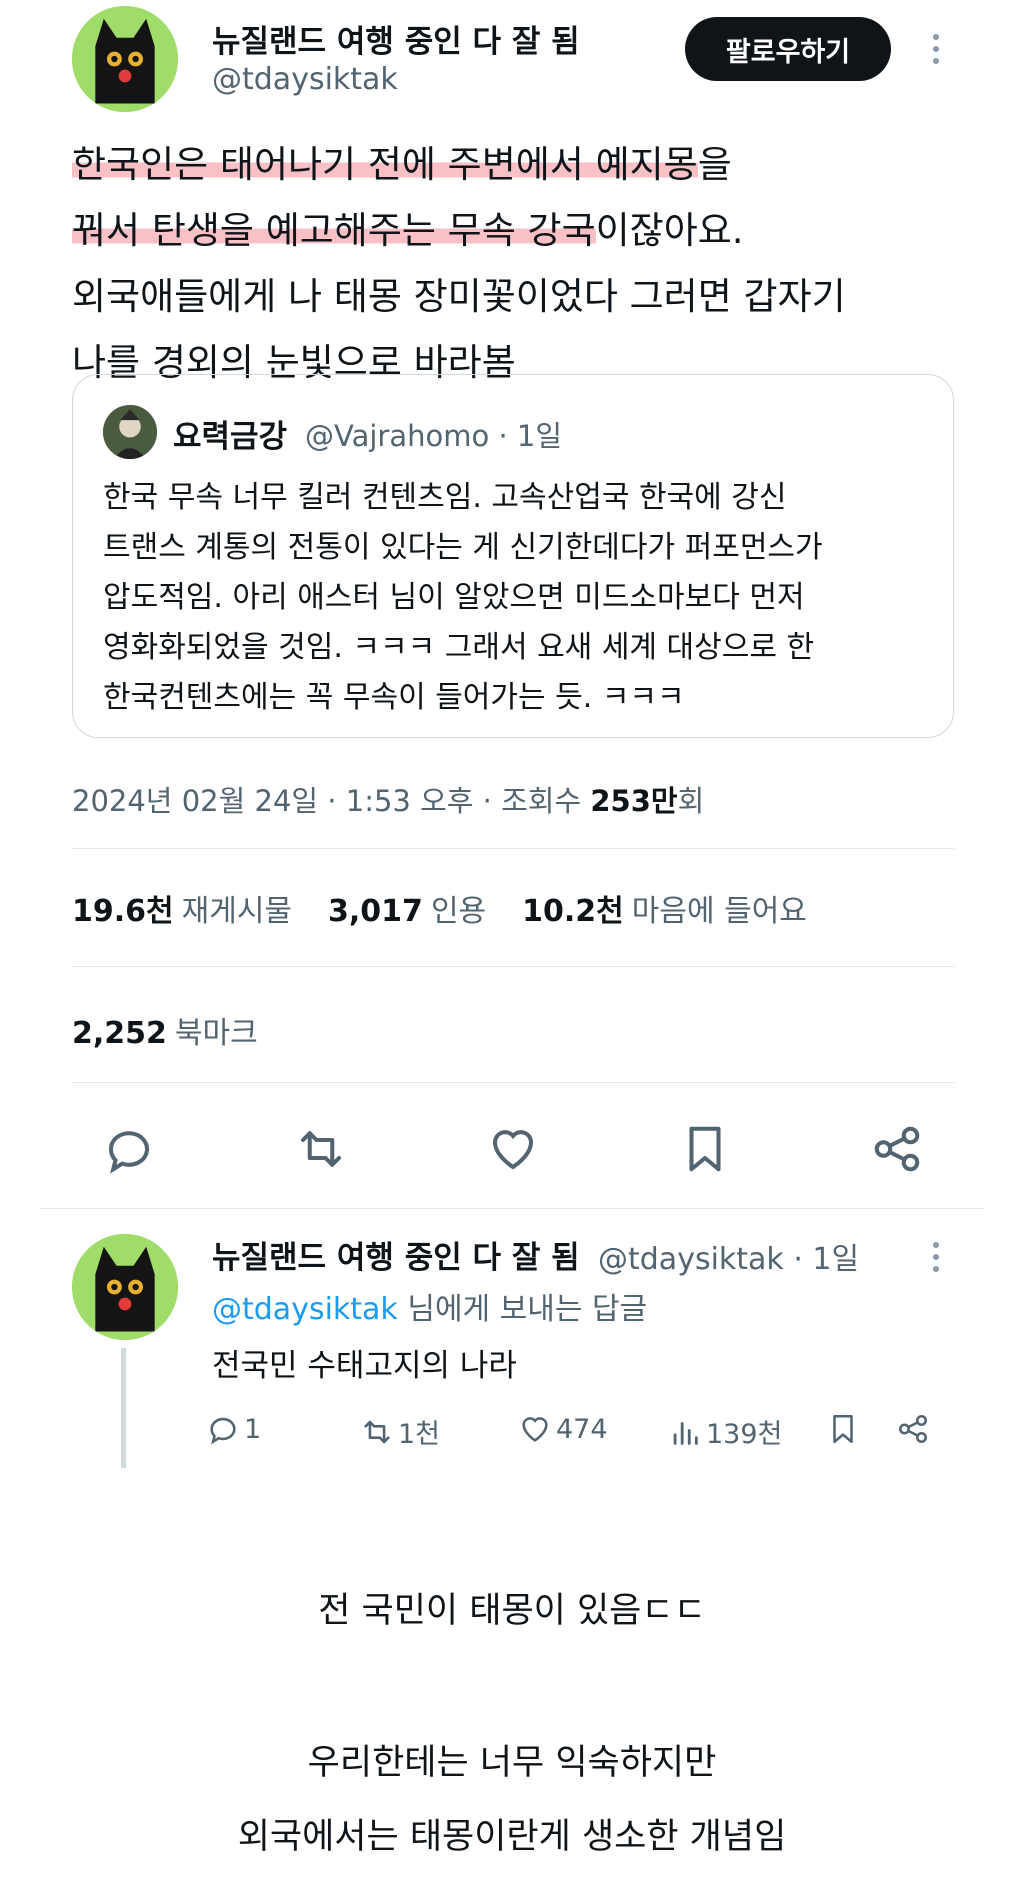 The image size is (1024, 1882). Describe the element at coordinates (305, 1309) in the screenshot. I see `reply-mention-link: @tdaysiktak` at that location.